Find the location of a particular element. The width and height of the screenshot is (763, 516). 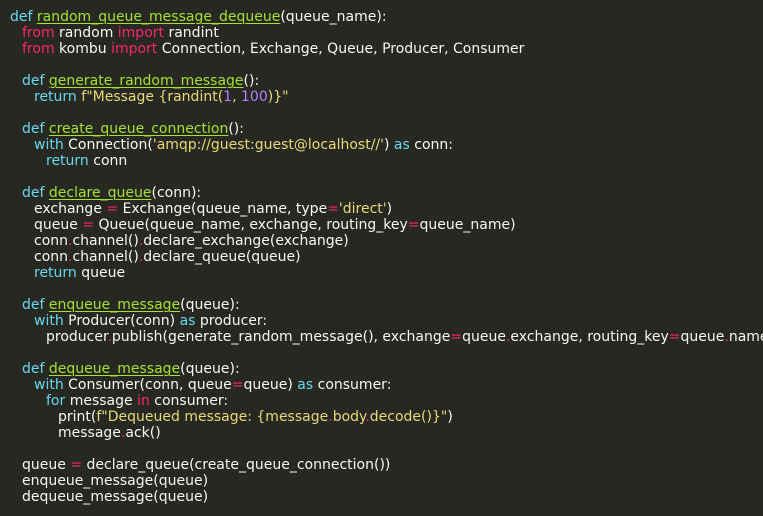

code-text: (): is located at coordinates (251, 81).